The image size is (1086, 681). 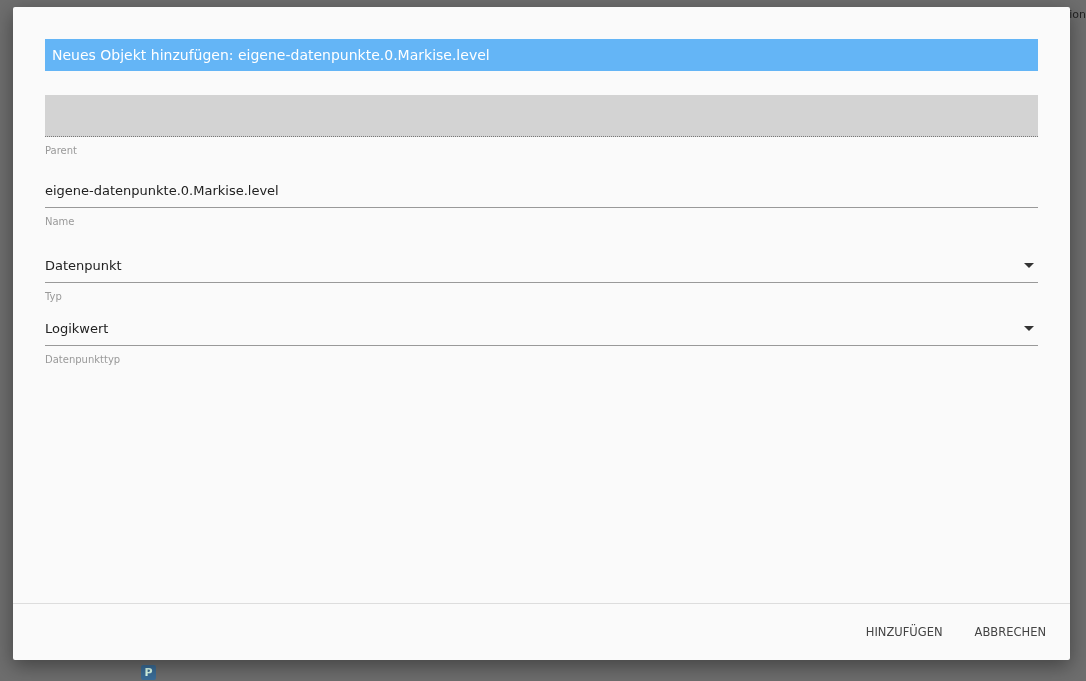 I want to click on parking-badge: P, so click(x=148, y=672).